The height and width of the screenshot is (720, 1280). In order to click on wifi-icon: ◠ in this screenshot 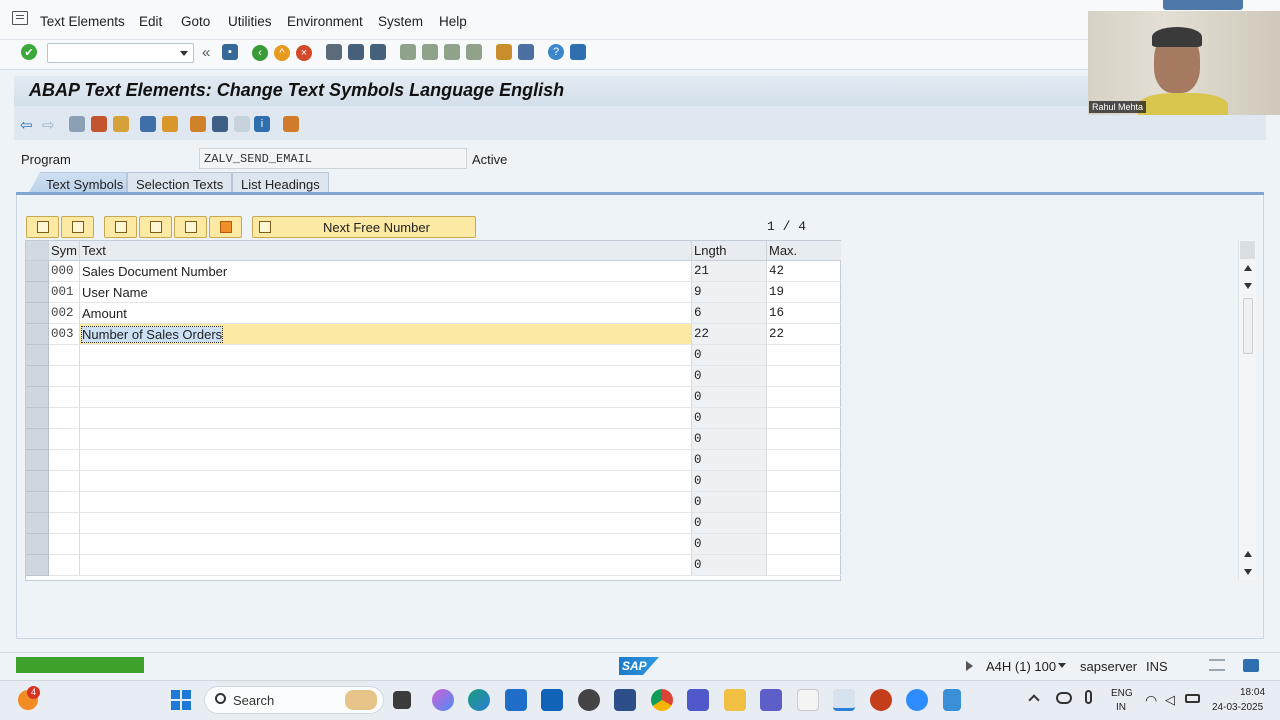, I will do `click(1151, 700)`.